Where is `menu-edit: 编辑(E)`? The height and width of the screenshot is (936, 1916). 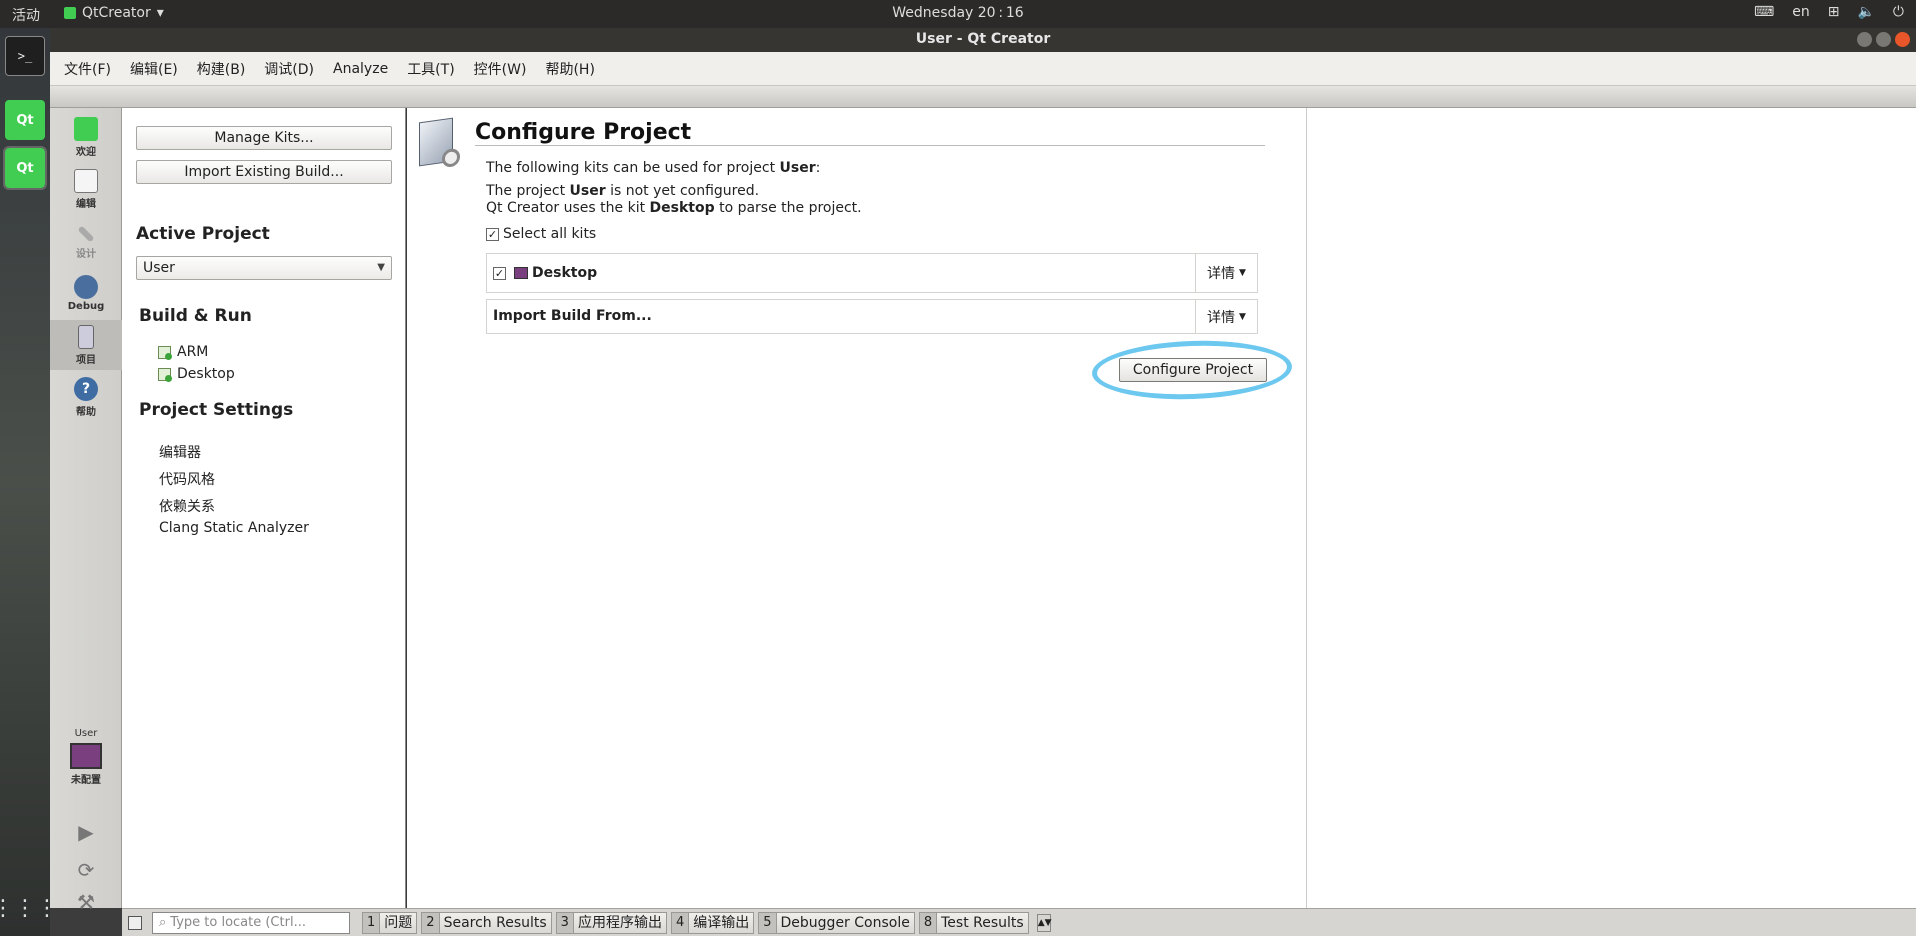 menu-edit: 编辑(E) is located at coordinates (154, 69).